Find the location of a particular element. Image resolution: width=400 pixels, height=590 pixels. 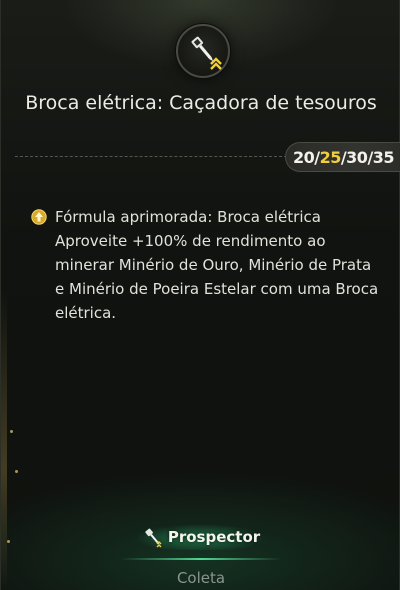

double-chevron-up-icon is located at coordinates (216, 63).